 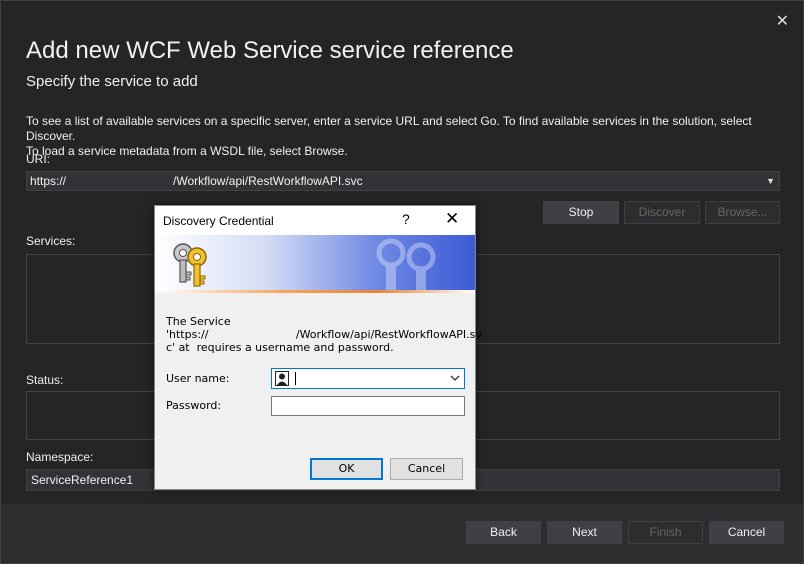 What do you see at coordinates (368, 406) in the screenshot?
I see `password-input` at bounding box center [368, 406].